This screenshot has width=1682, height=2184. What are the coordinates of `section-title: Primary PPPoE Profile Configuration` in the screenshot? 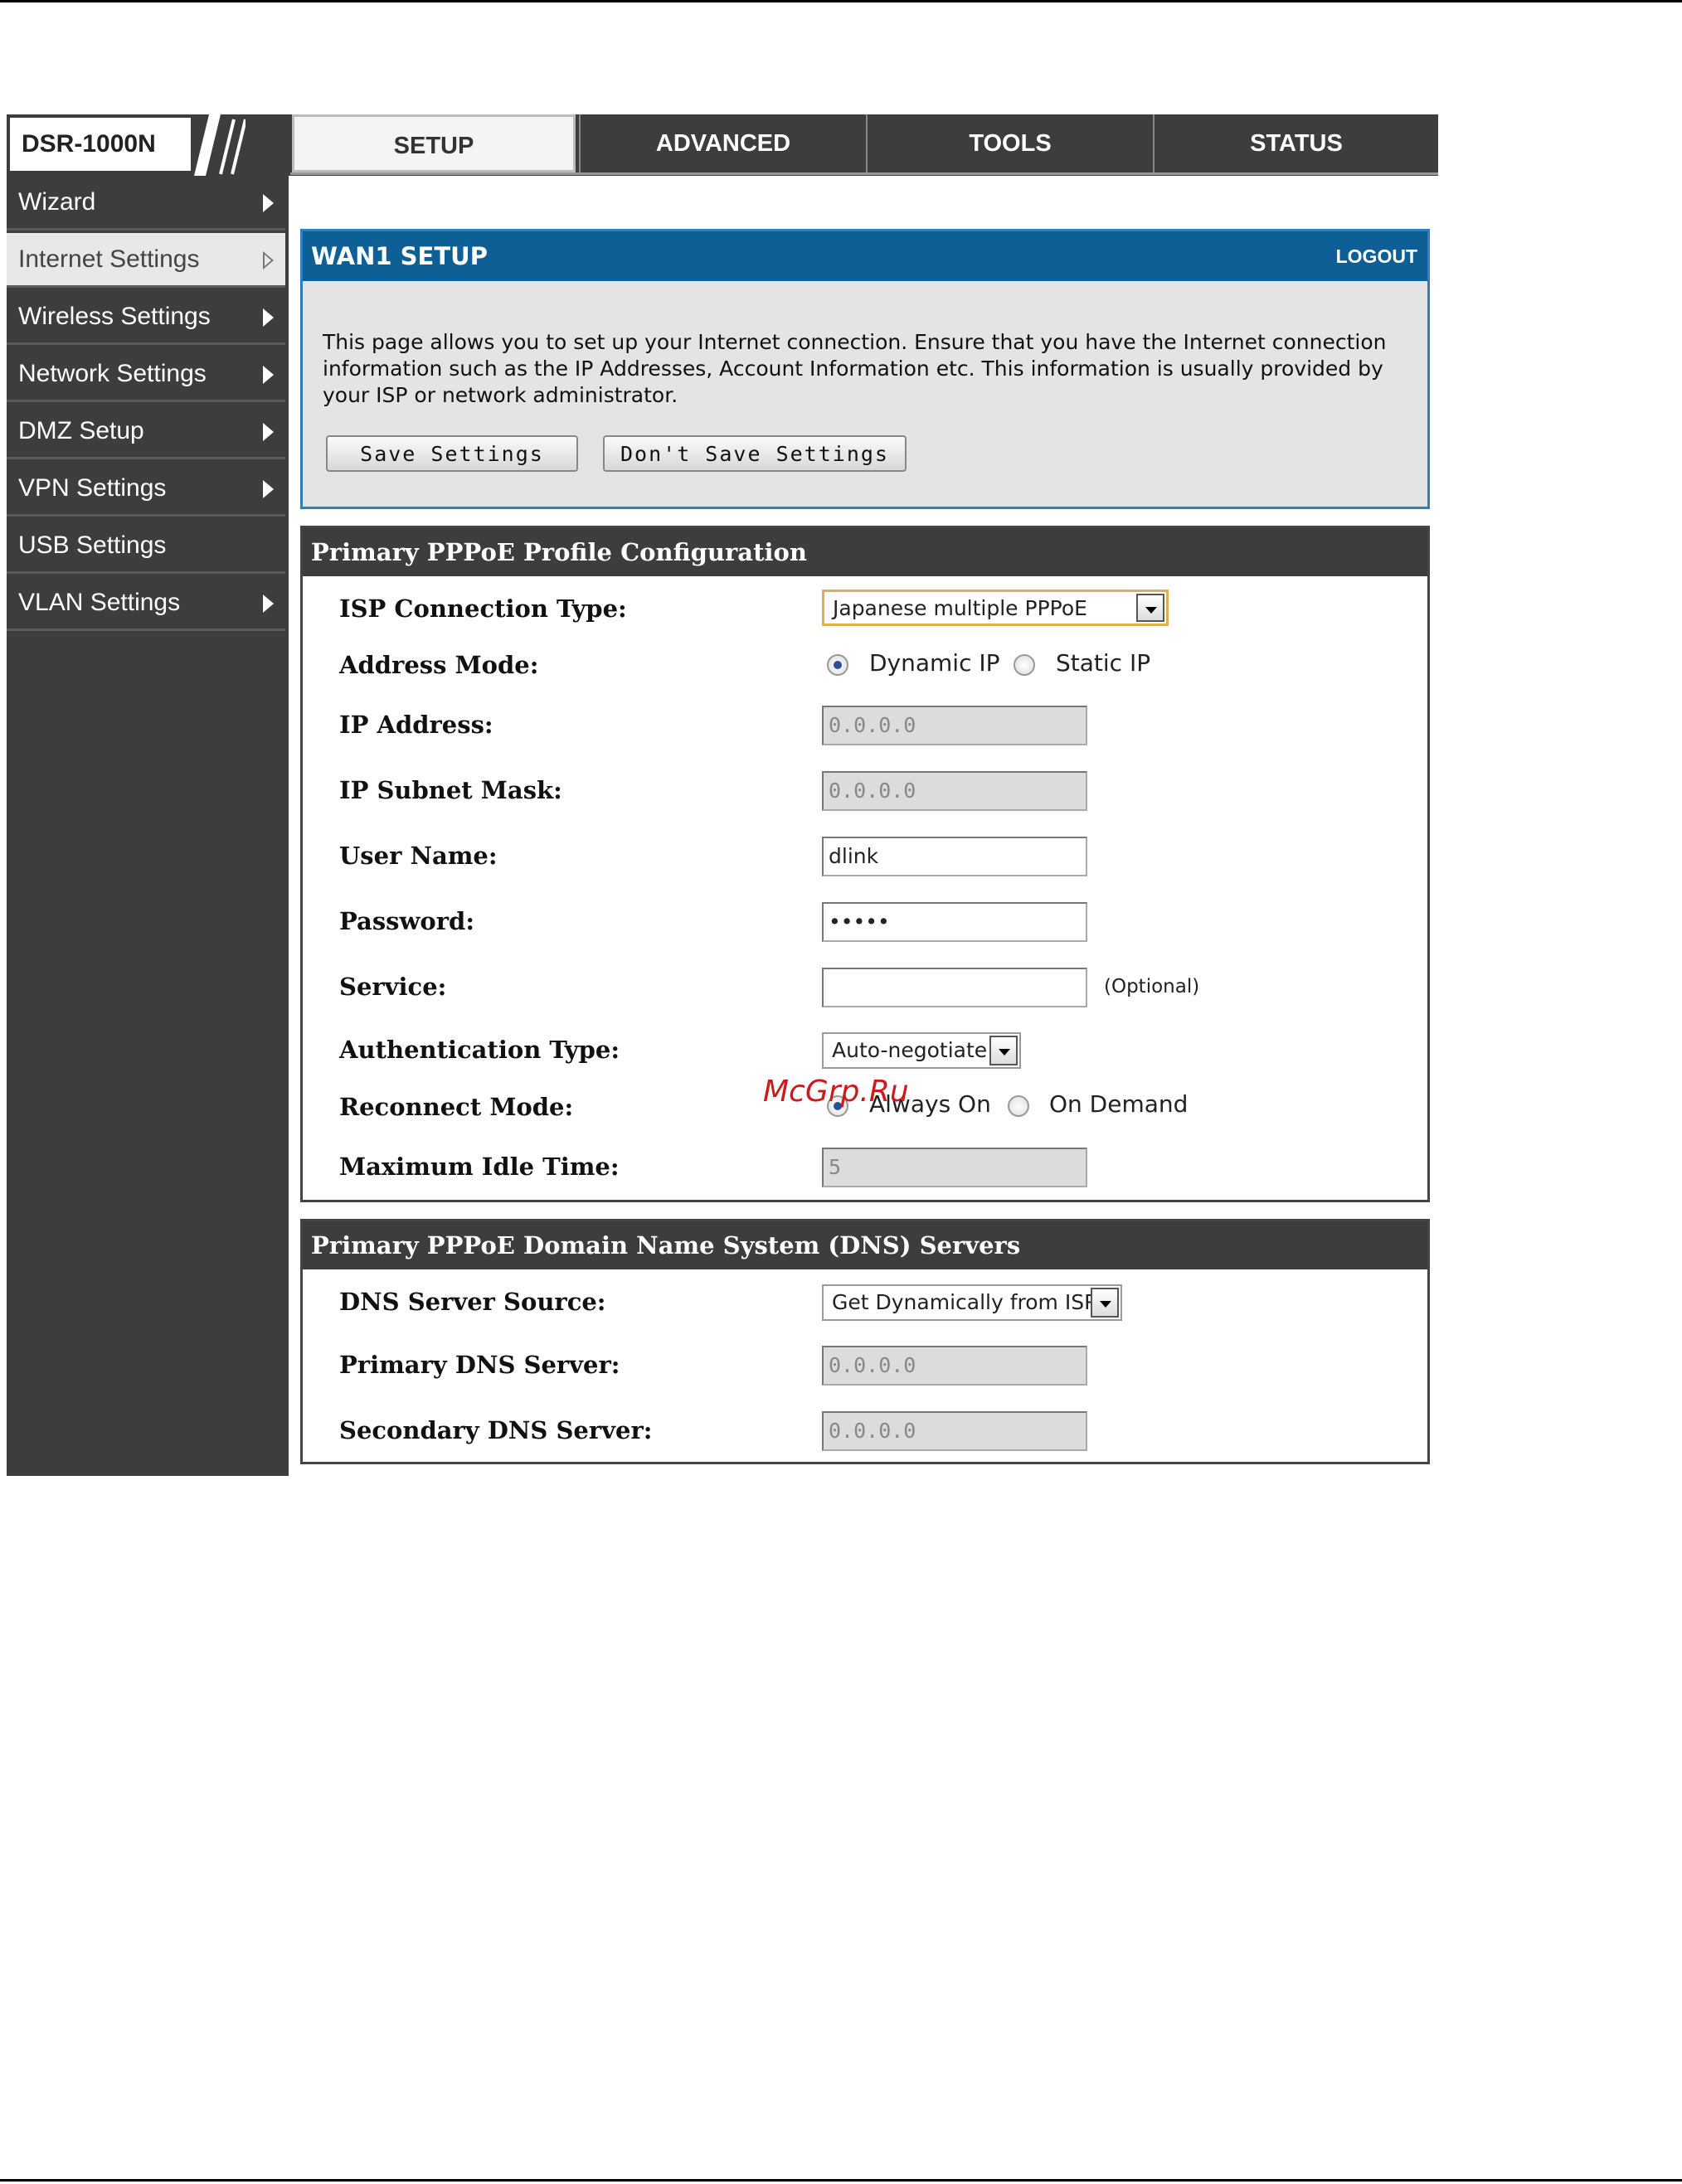 It's located at (559, 552).